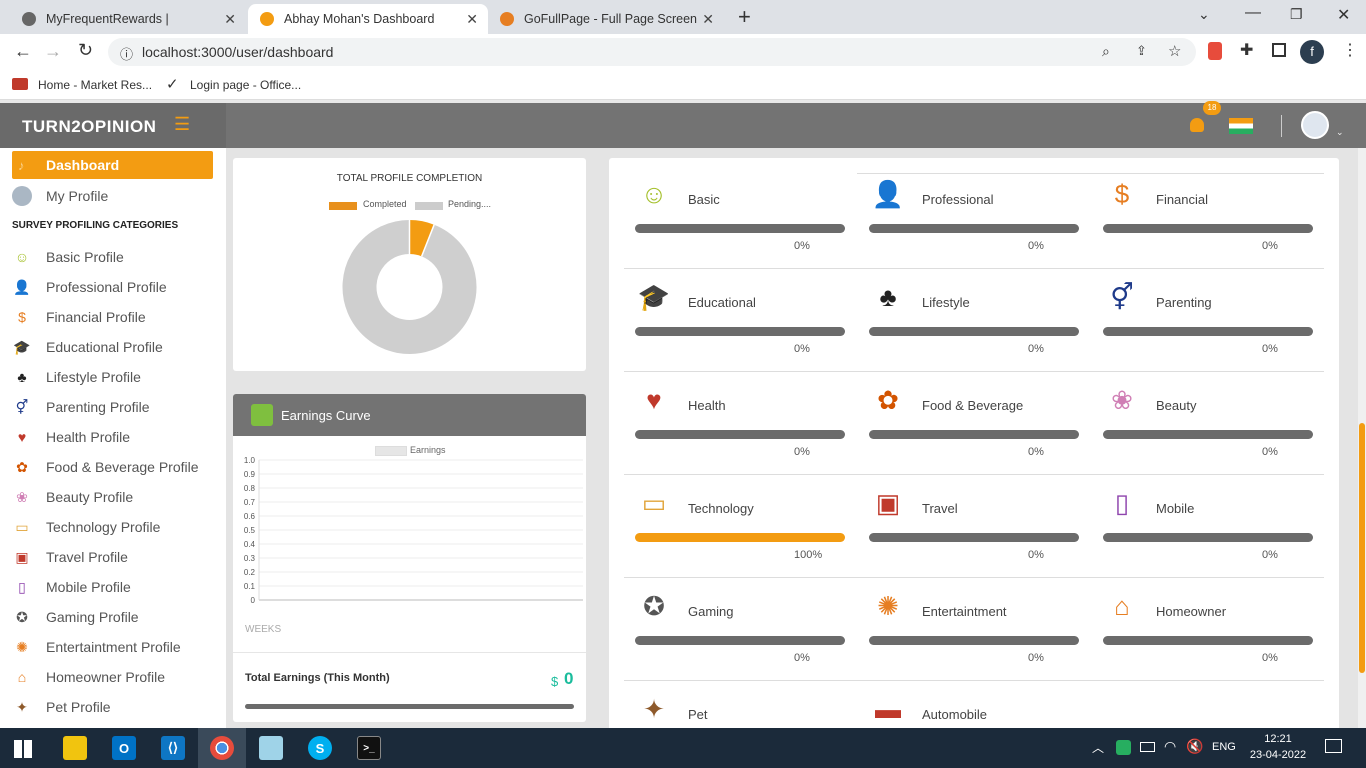  Describe the element at coordinates (112, 287) in the screenshot. I see `sidebar-item-professional-profile: 👤 Professional Profile` at that location.